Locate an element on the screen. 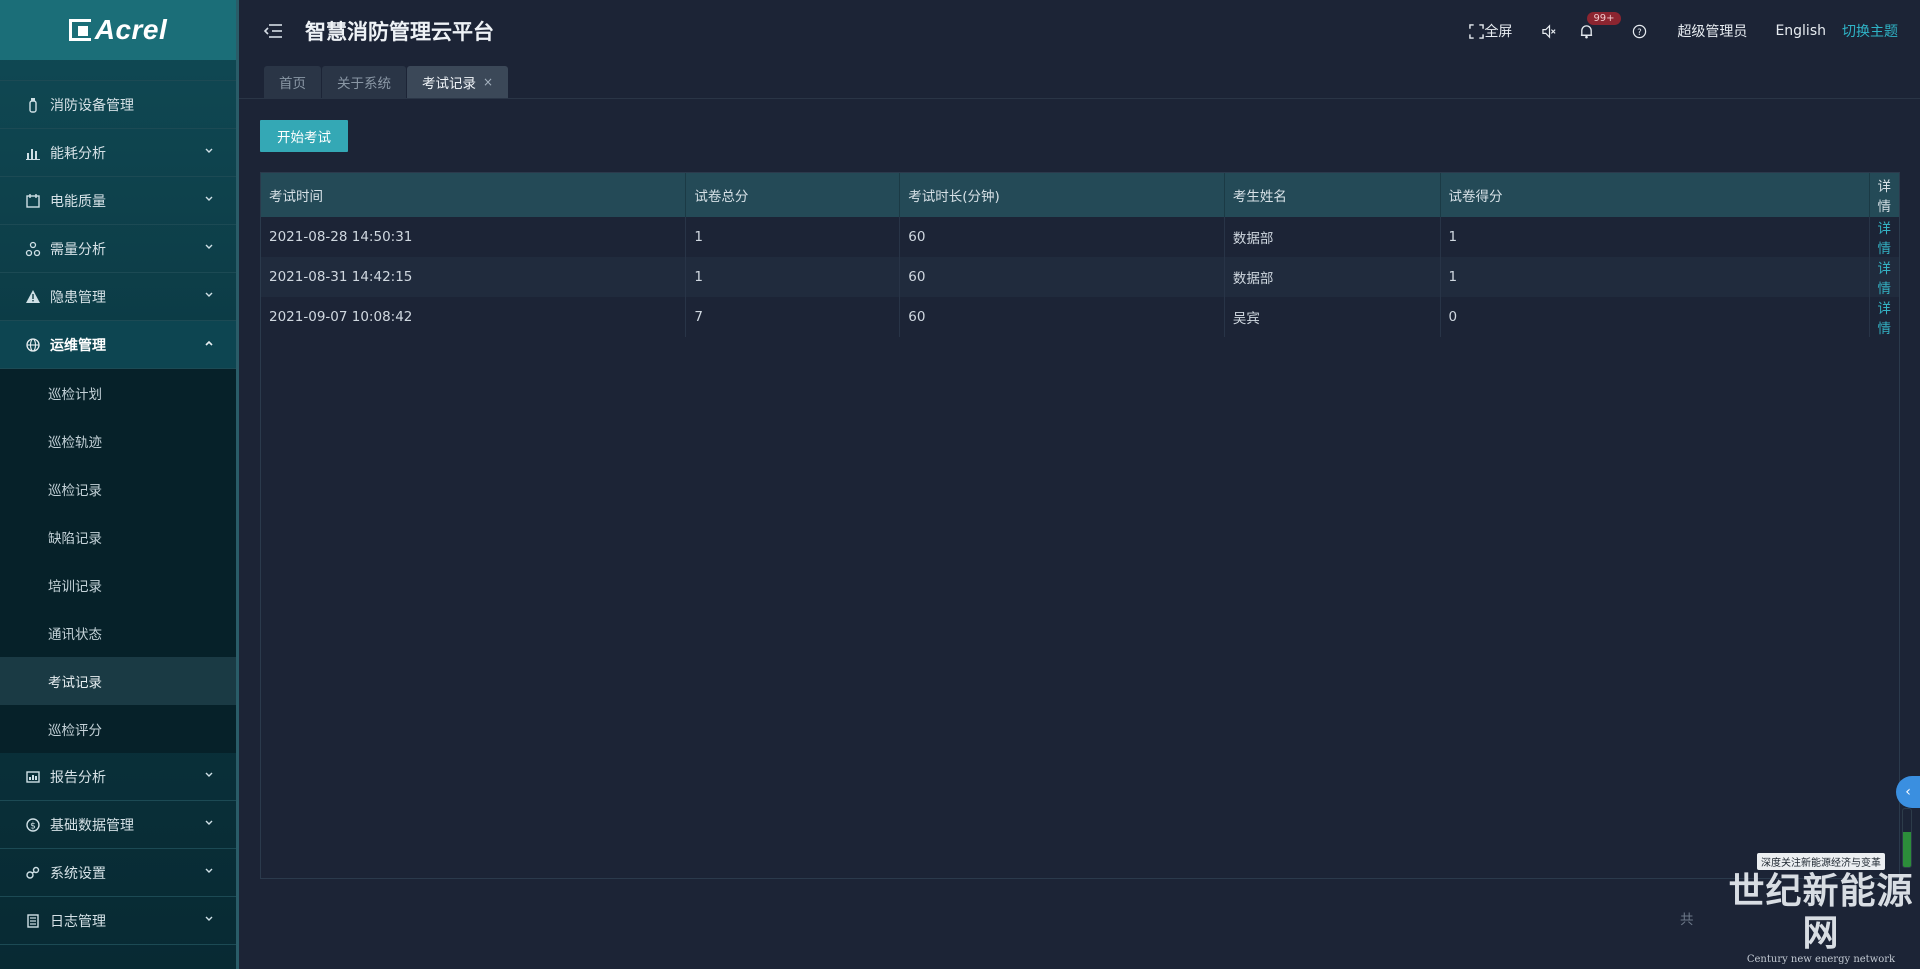 This screenshot has width=1920, height=969. cell-exam-time: 2021-08-28 14:50:31 is located at coordinates (474, 237).